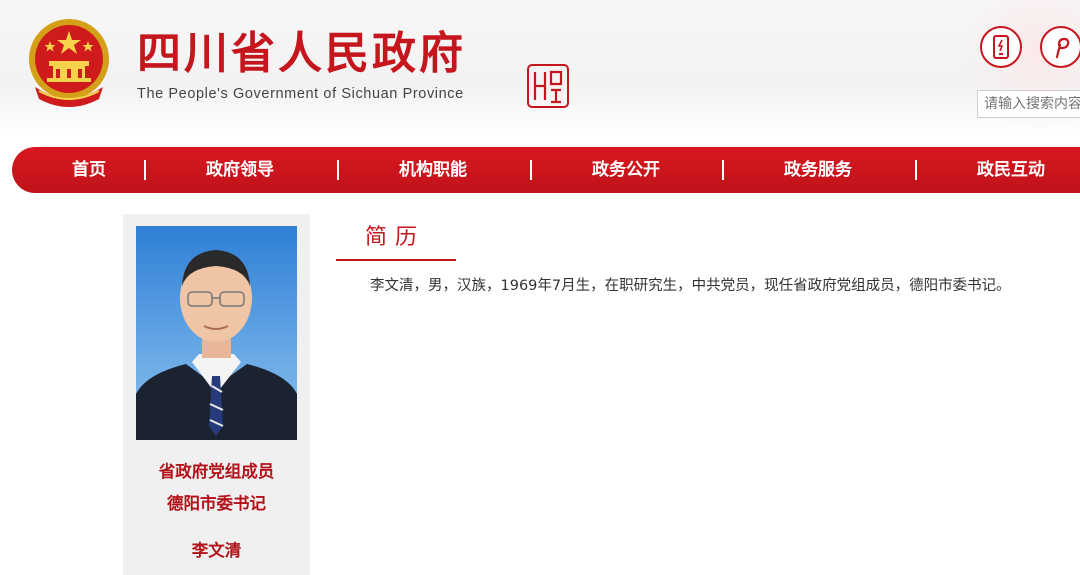 The height and width of the screenshot is (575, 1080). What do you see at coordinates (818, 170) in the screenshot?
I see `nav-item-services: 政务服务` at bounding box center [818, 170].